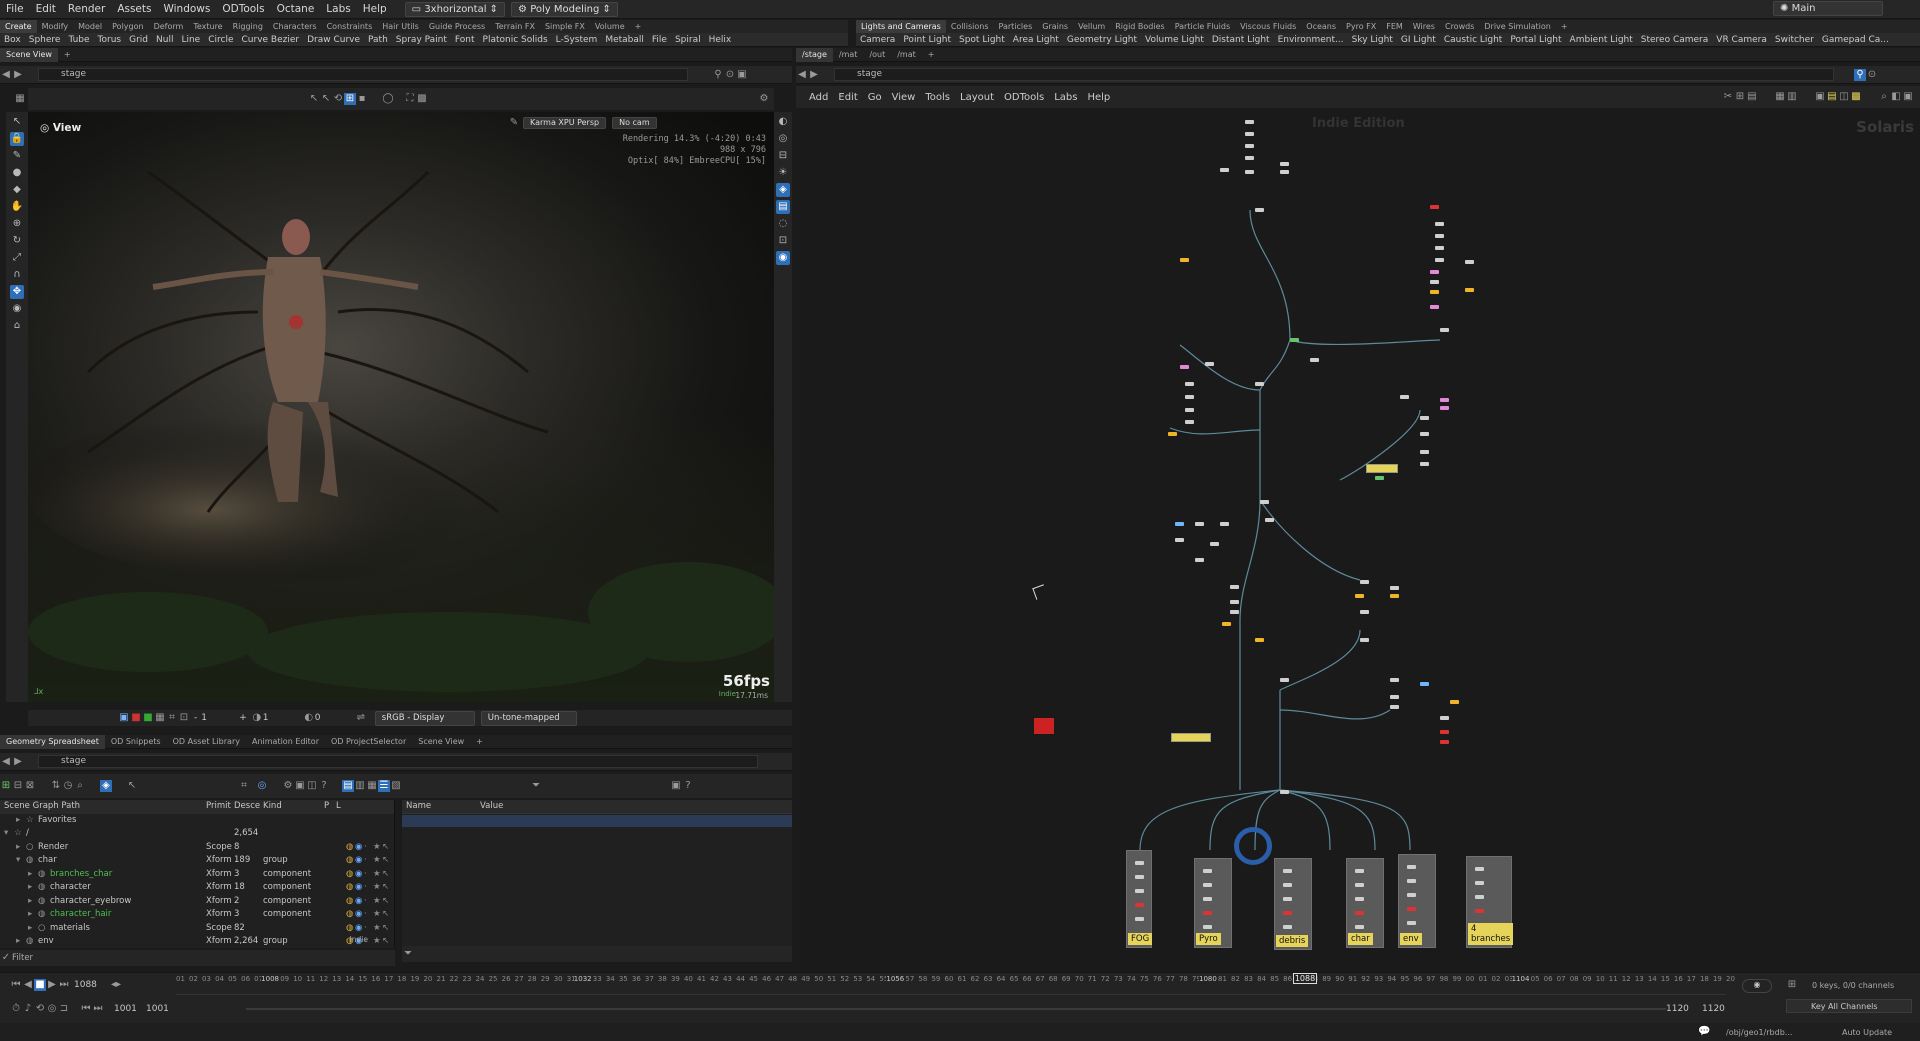 The image size is (1920, 1041). I want to click on prim-flag-icon: ★, so click(377, 861).